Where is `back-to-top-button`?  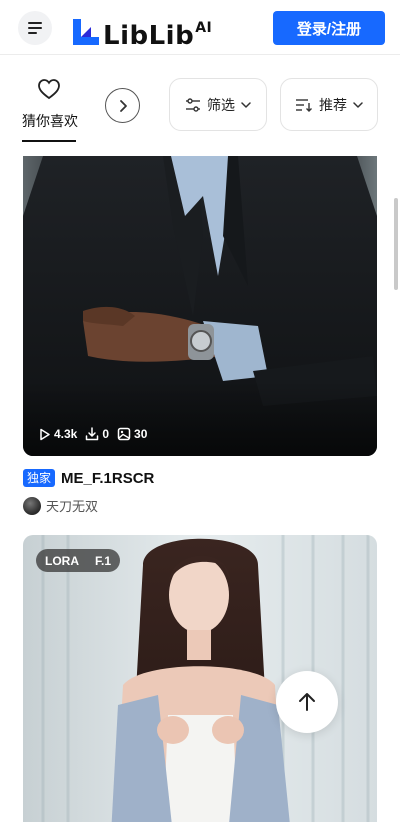 back-to-top-button is located at coordinates (307, 702).